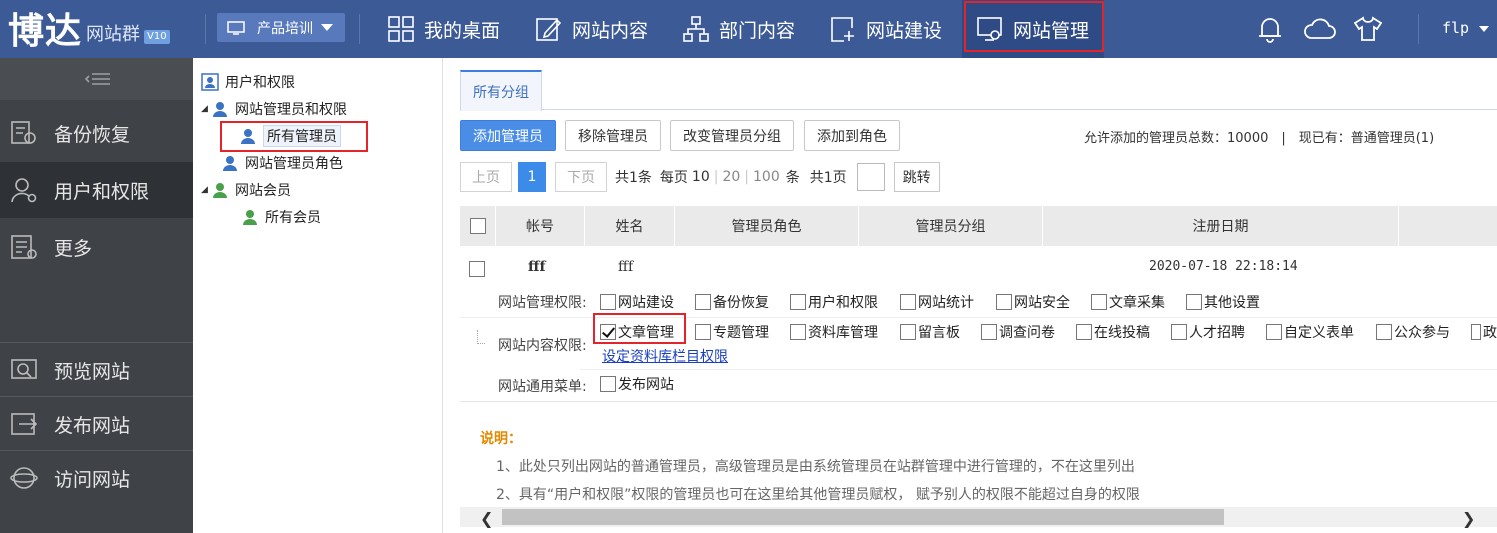 The image size is (1497, 533). Describe the element at coordinates (581, 177) in the screenshot. I see `next-page-button: 下页` at that location.